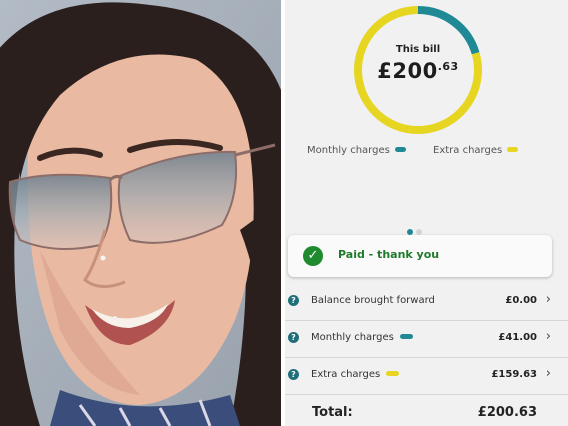  What do you see at coordinates (352, 337) in the screenshot?
I see `bill-row-label-text: Monthly charges` at bounding box center [352, 337].